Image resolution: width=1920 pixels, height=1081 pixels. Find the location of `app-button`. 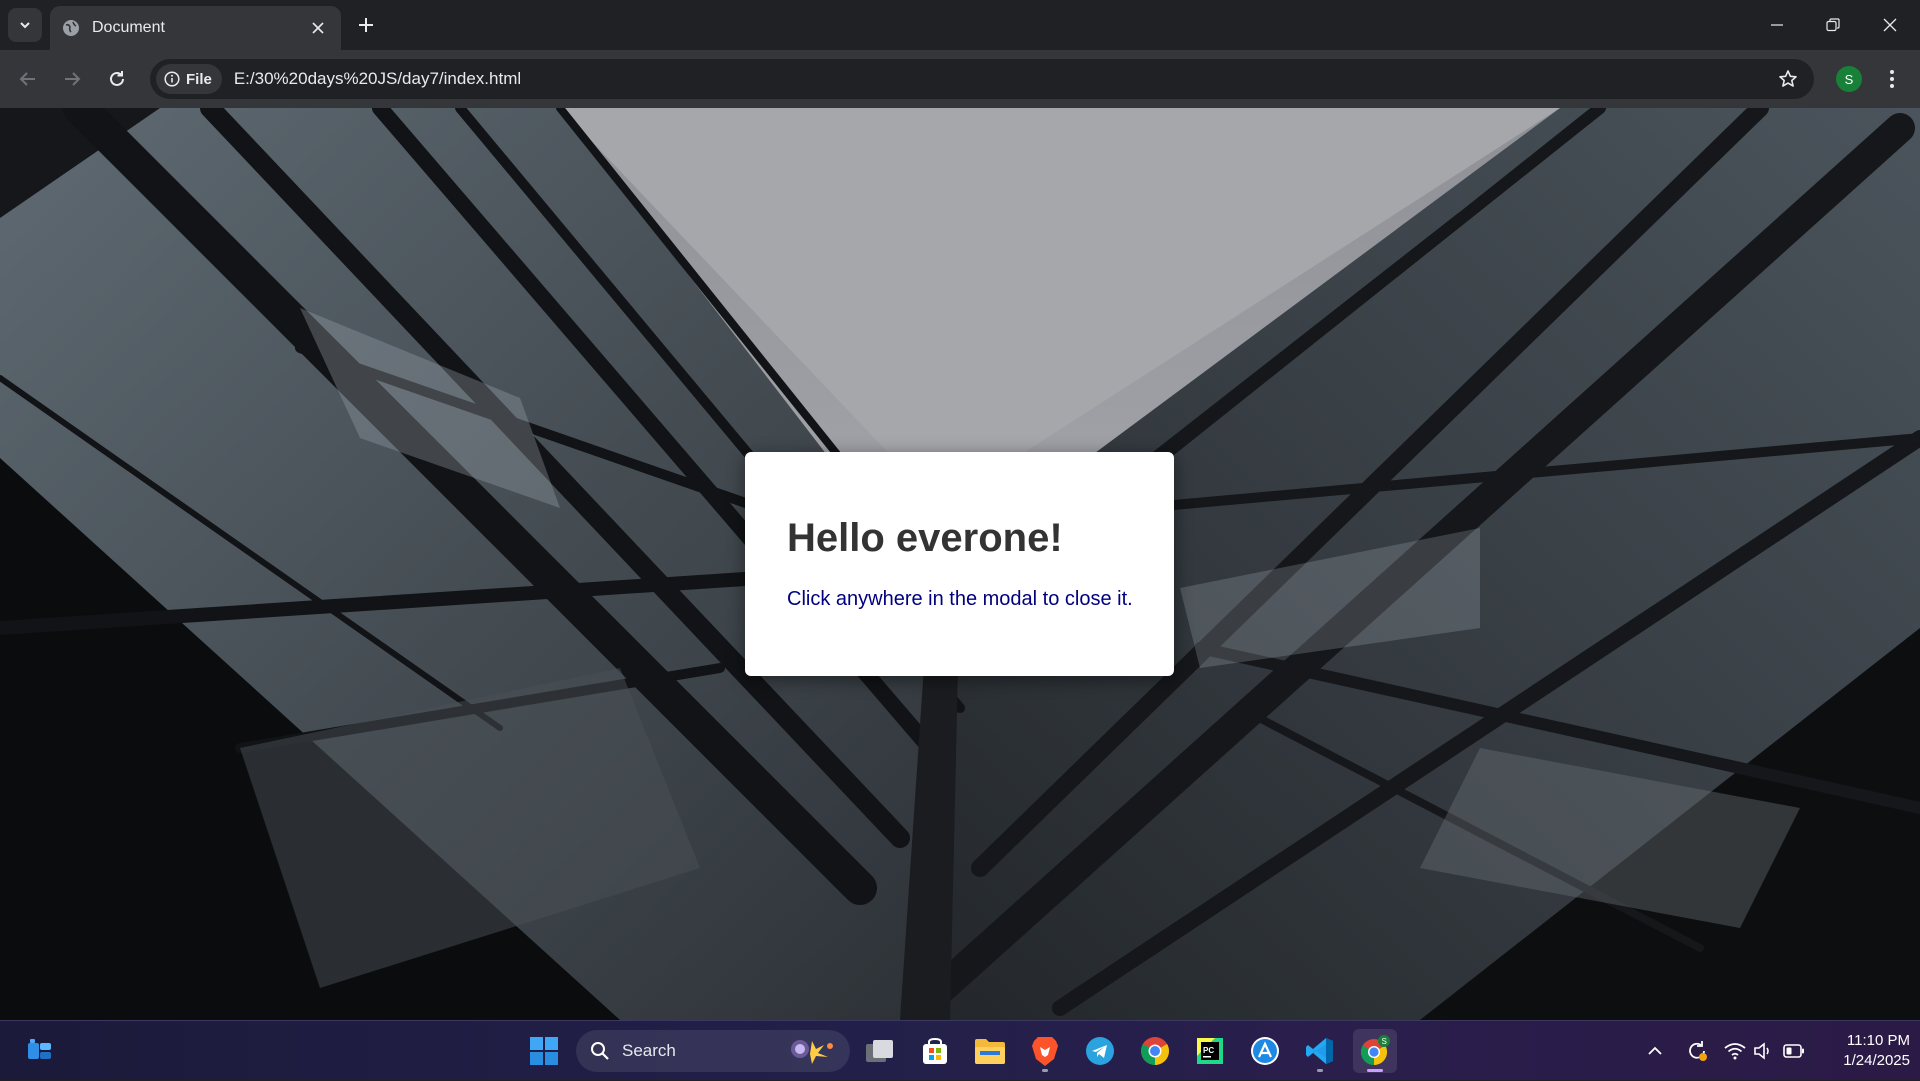

app-button is located at coordinates (1265, 1051).